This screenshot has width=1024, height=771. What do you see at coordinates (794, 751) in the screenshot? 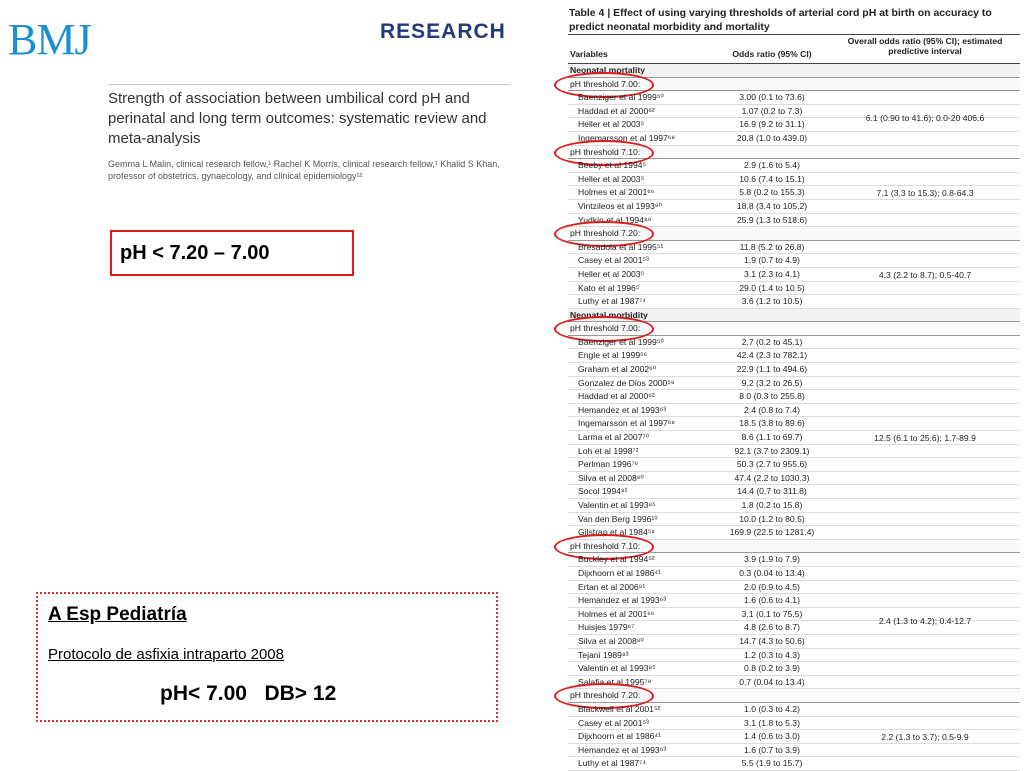
I see `table-row: Hemandez et al 1993⁶³ 1.6 (0.7 to 3.9)` at bounding box center [794, 751].